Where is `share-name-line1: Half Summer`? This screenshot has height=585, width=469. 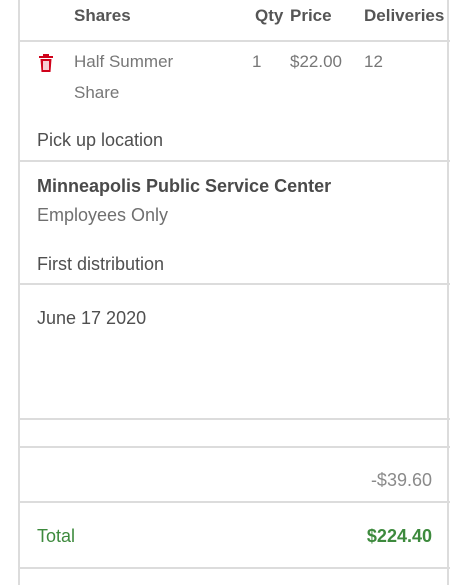 share-name-line1: Half Summer is located at coordinates (124, 61).